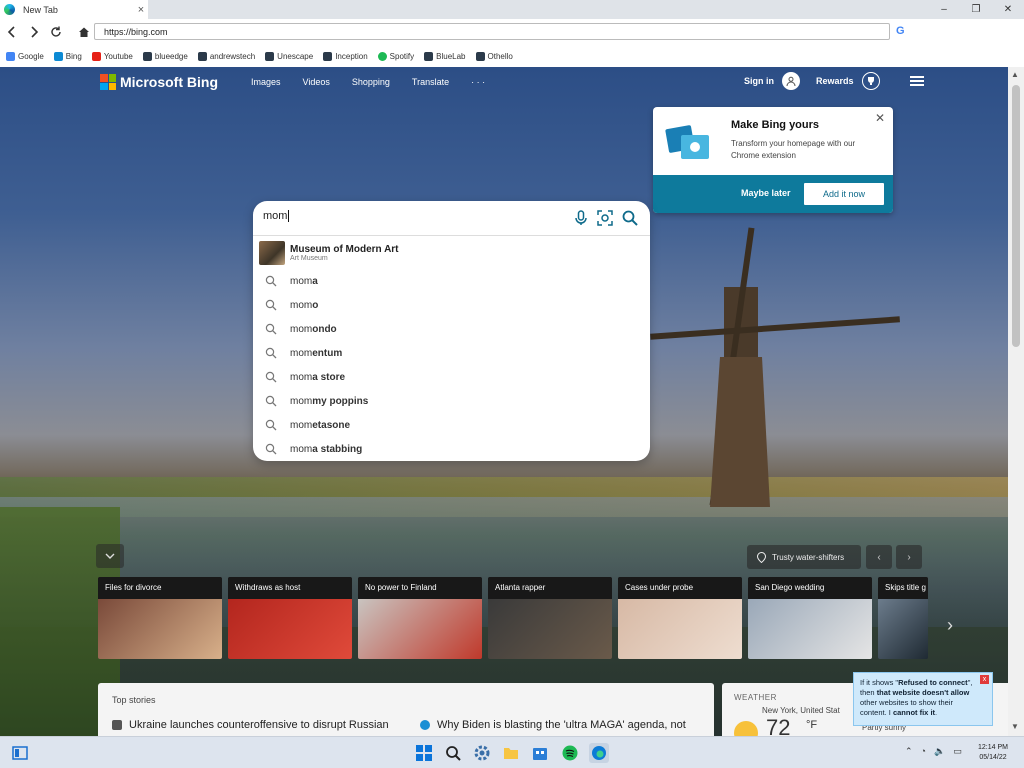  I want to click on bookmark-unescape: Unescape, so click(289, 56).